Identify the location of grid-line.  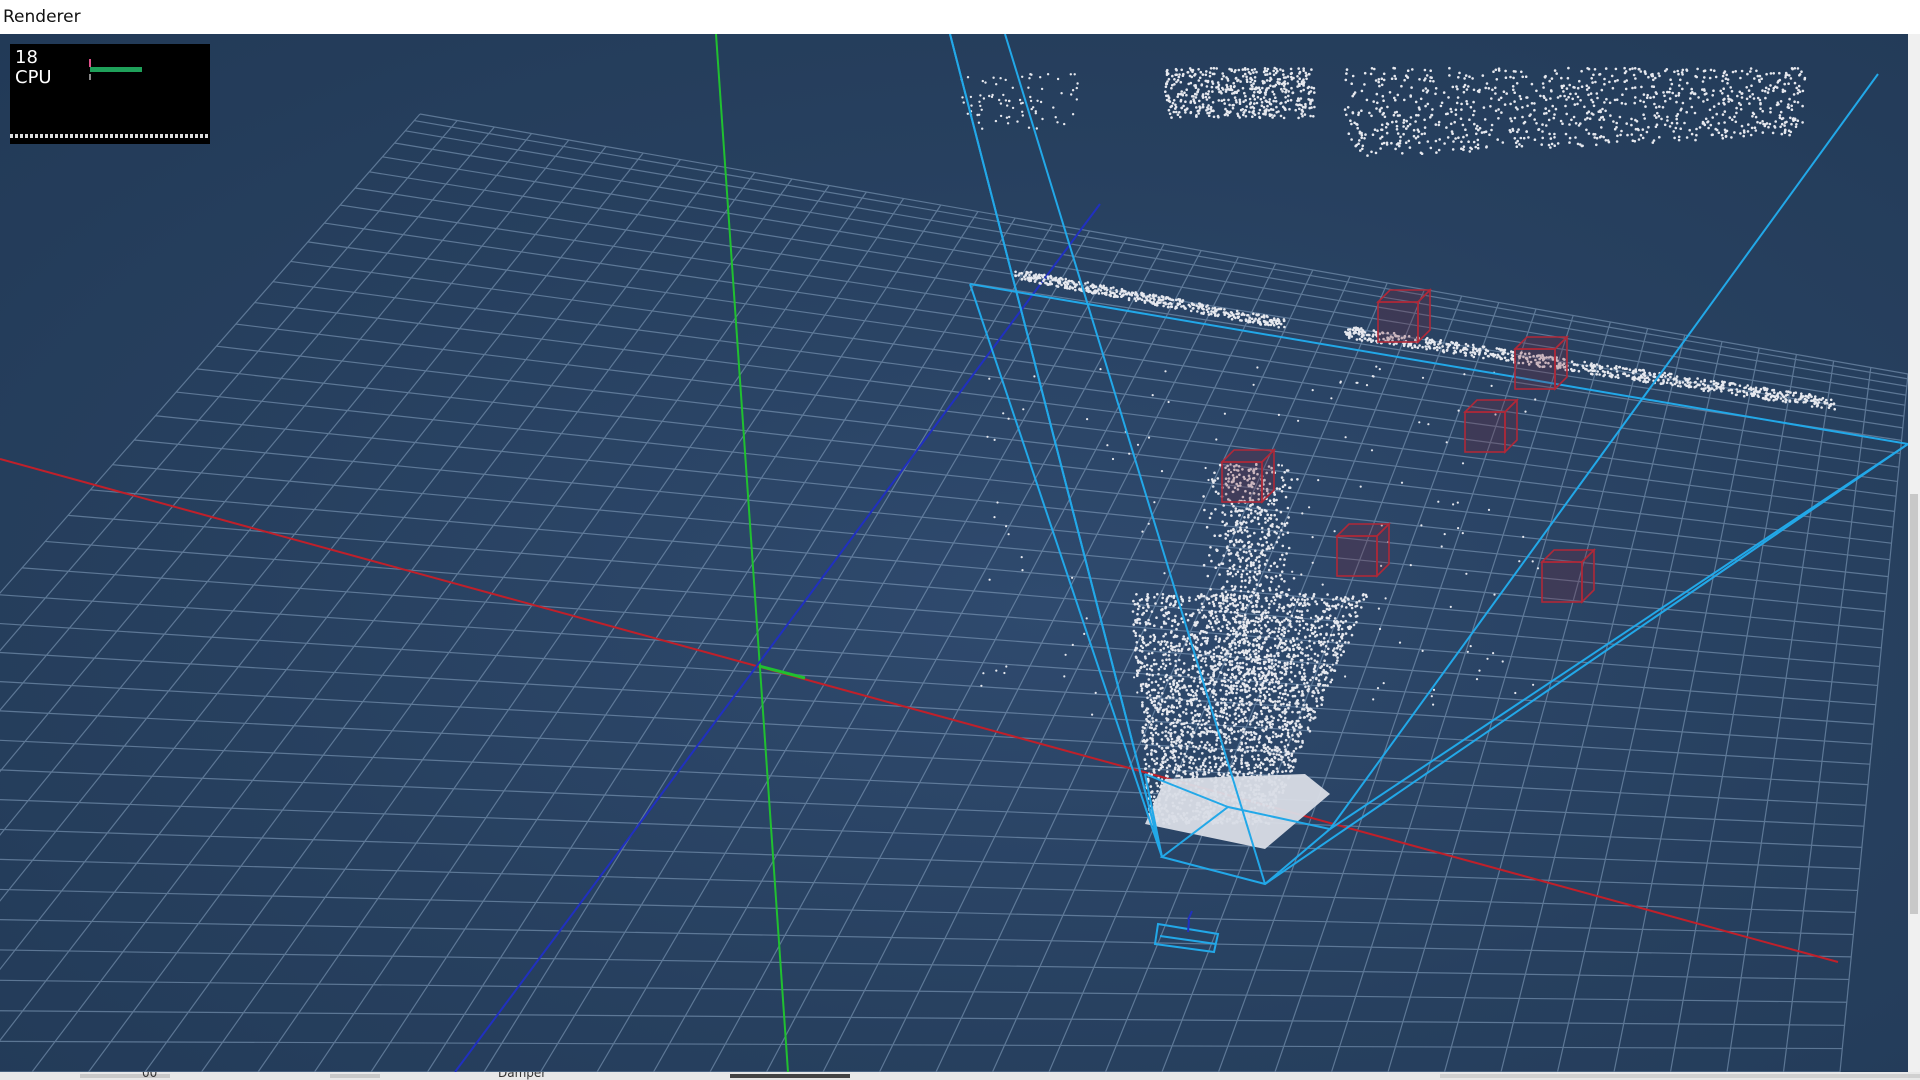
(936, 683).